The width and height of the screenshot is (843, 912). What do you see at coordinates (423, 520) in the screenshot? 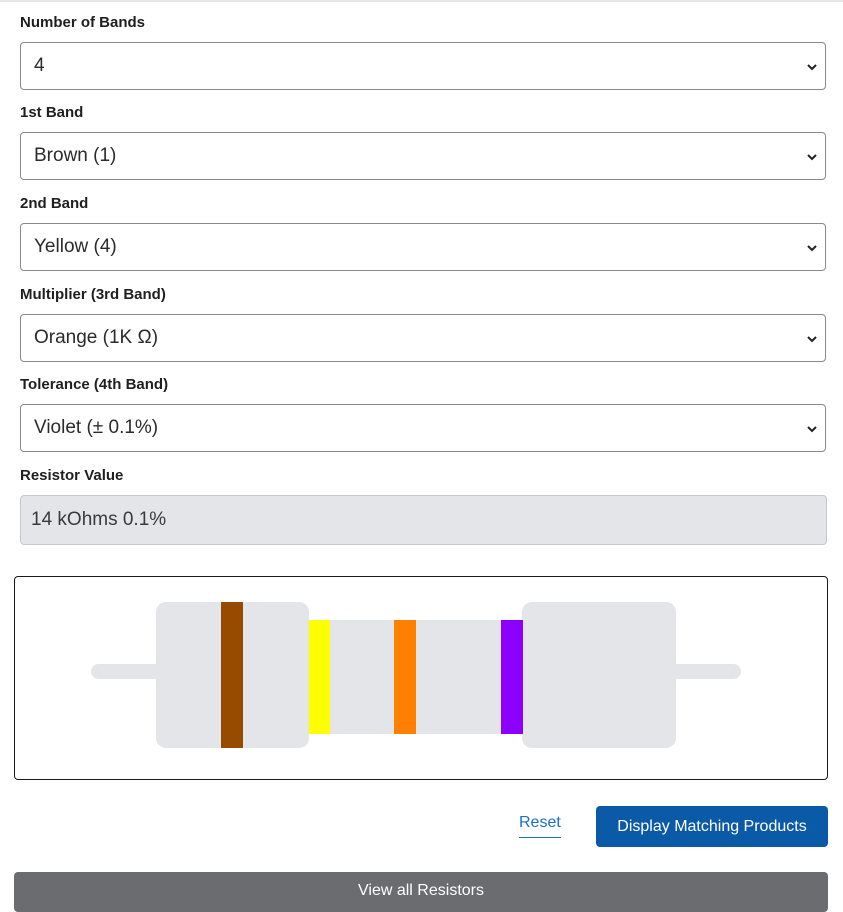
I see `resistor-value-field: 14 kOhms 0.1%` at bounding box center [423, 520].